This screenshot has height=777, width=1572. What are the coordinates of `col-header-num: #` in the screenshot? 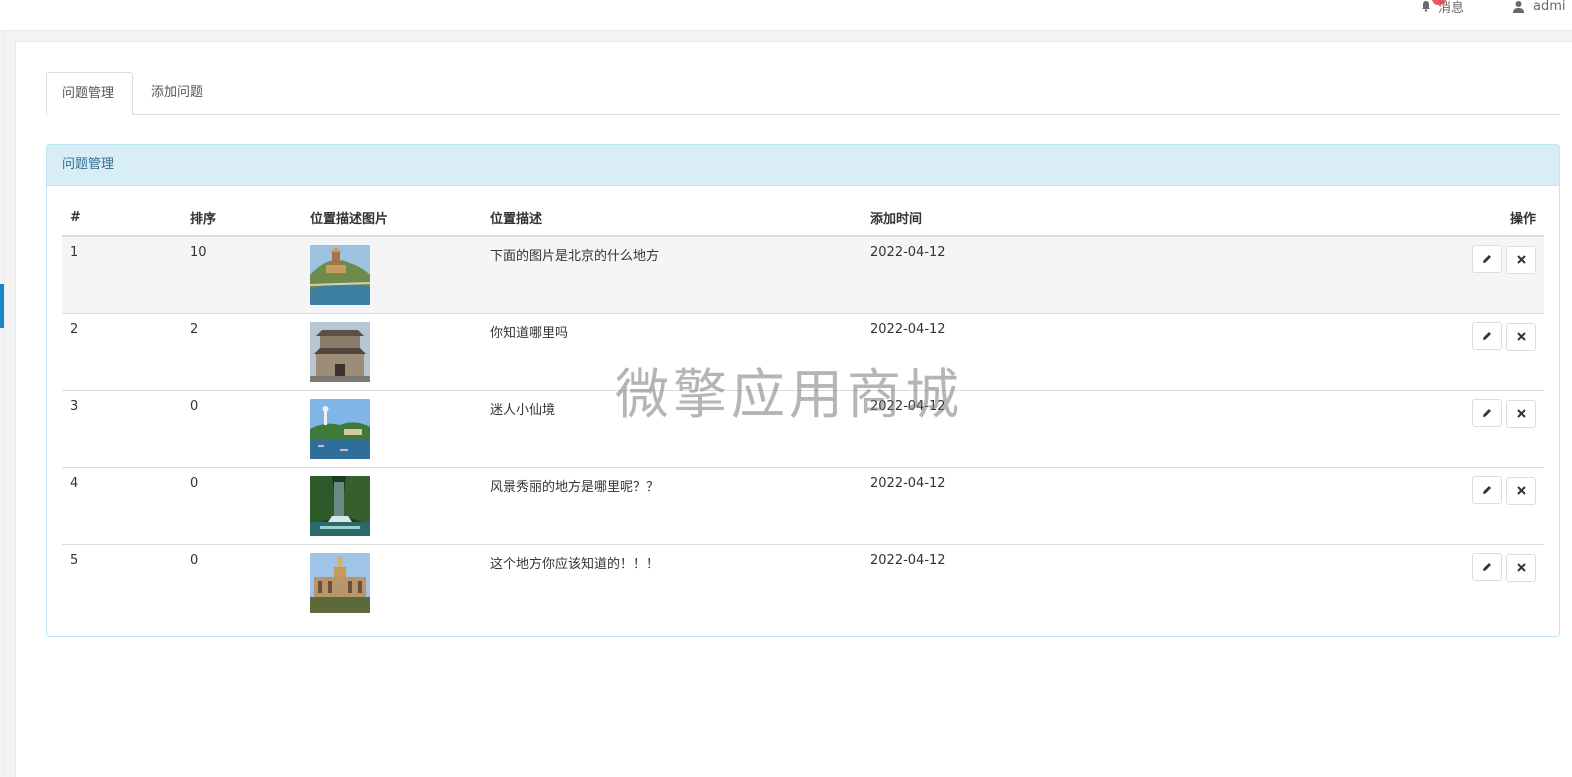 It's located at (122, 218).